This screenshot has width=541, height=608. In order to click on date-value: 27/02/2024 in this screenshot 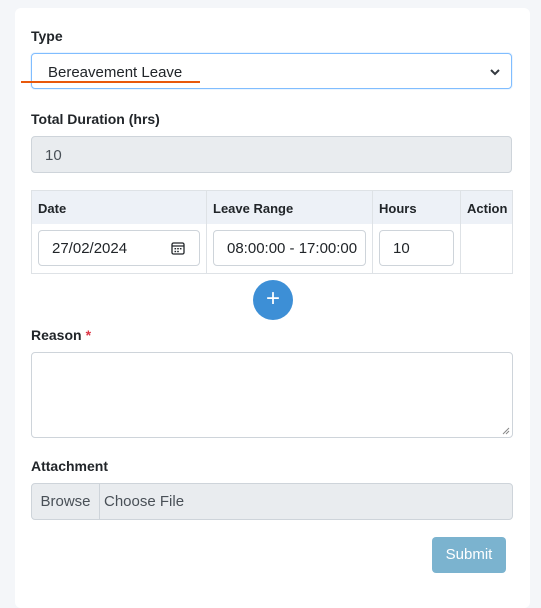, I will do `click(90, 248)`.